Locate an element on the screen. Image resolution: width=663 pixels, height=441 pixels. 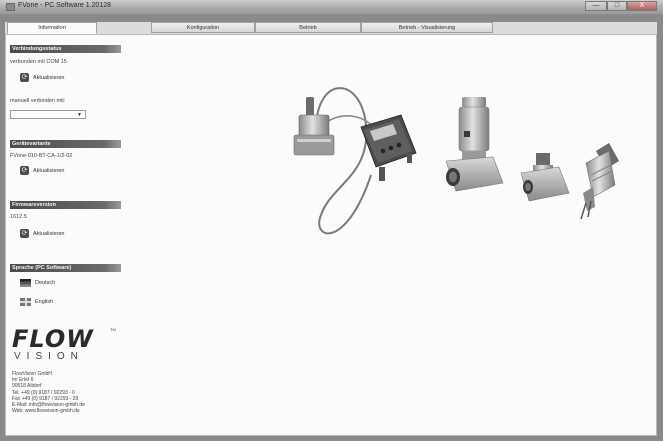
title-bar: FVone - PC Software 1.20128 — □ X is located at coordinates (331, 7).